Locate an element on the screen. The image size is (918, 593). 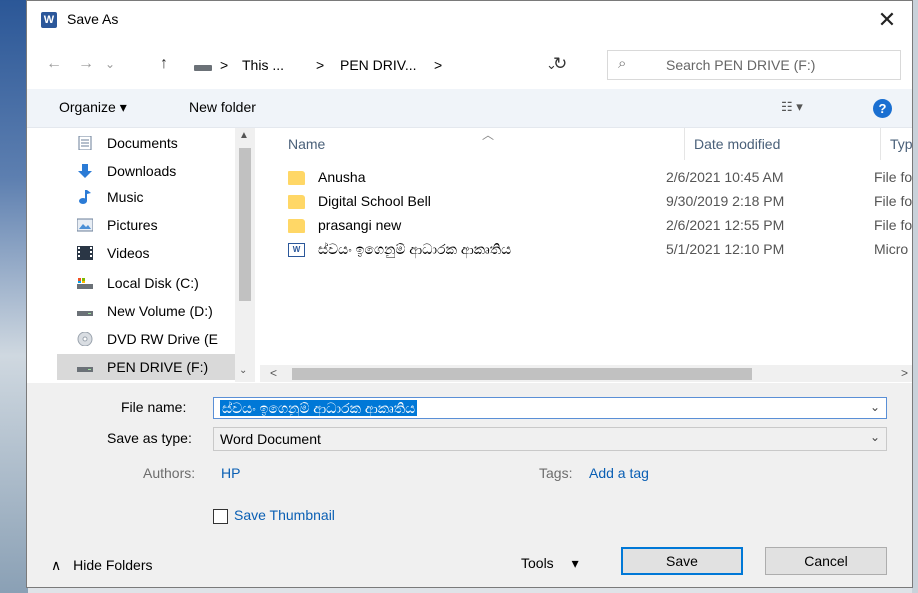
expand-chevron-icon: ⌄ is located at coordinates (243, 370).